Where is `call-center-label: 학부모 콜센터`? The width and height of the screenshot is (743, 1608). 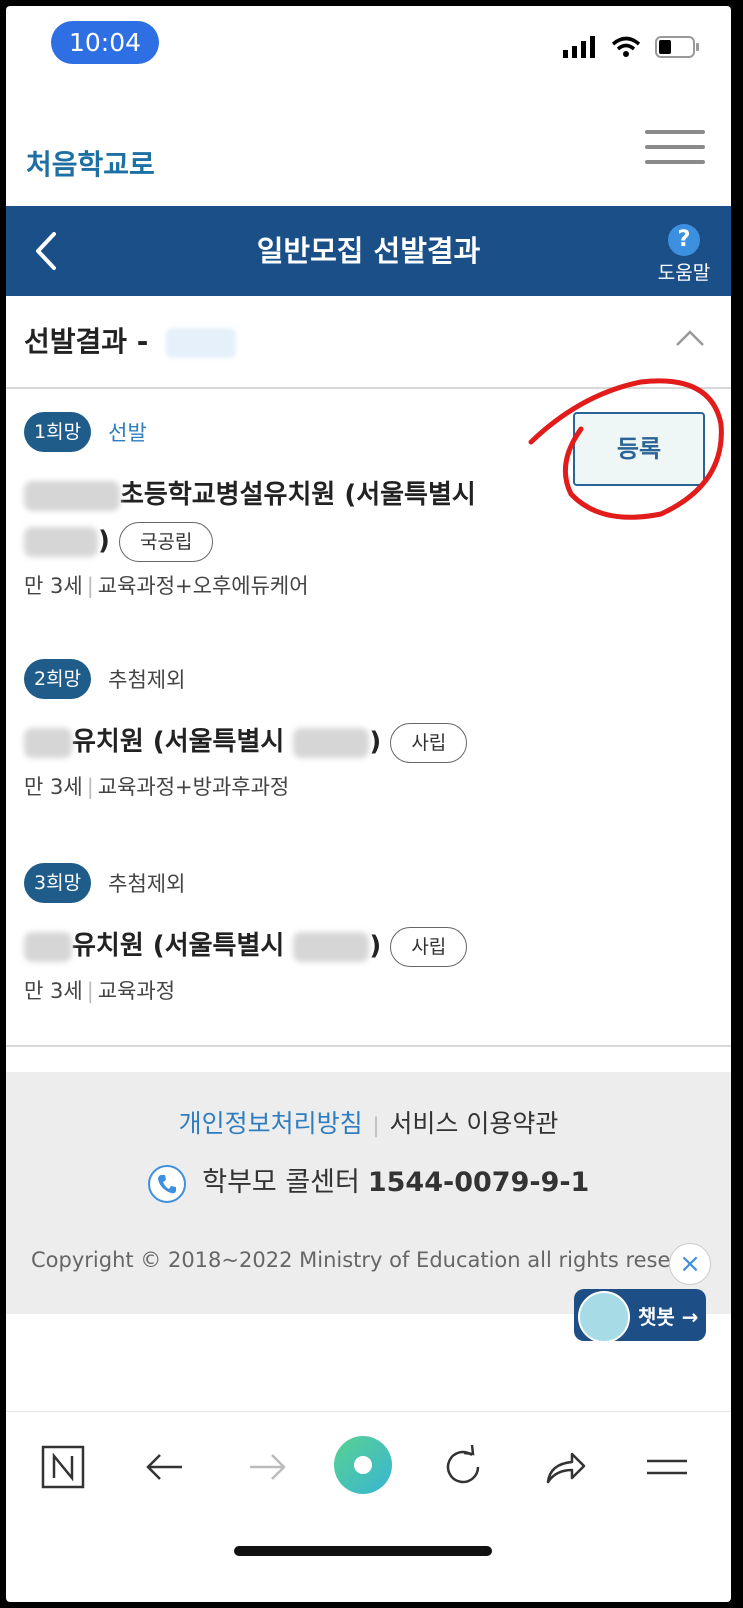
call-center-label: 학부모 콜센터 is located at coordinates (281, 1182).